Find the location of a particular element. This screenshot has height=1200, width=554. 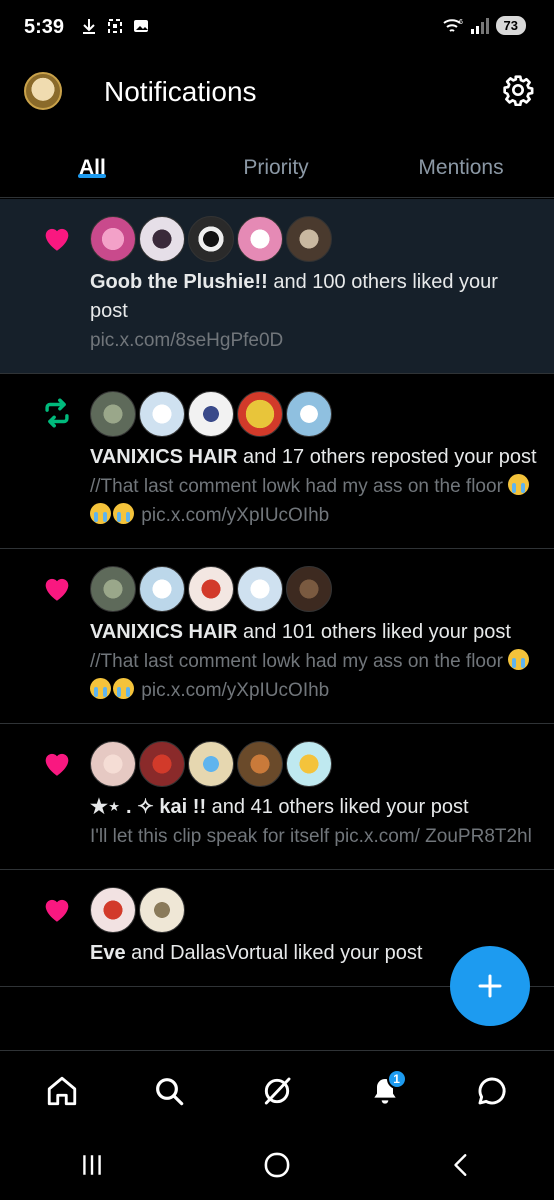

nav-notifications: 1 is located at coordinates (385, 1091).